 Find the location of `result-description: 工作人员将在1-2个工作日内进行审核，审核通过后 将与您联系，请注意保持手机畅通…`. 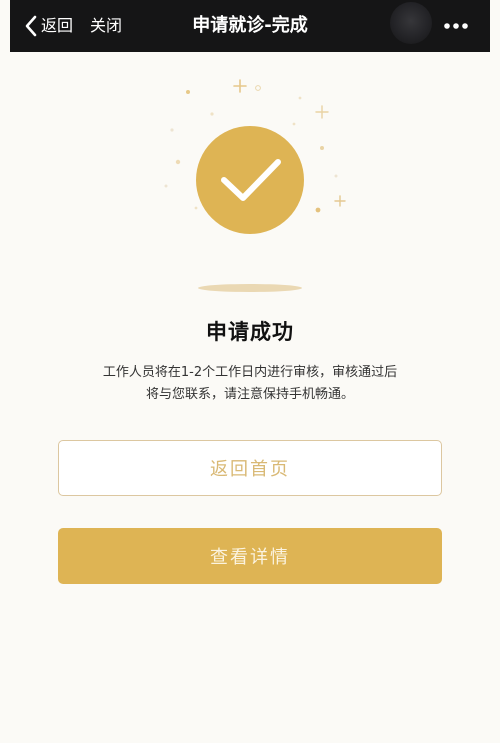

result-description: 工作人员将在1-2个工作日内进行审核，审核通过后 将与您联系，请注意保持手机畅通… is located at coordinates (250, 384).